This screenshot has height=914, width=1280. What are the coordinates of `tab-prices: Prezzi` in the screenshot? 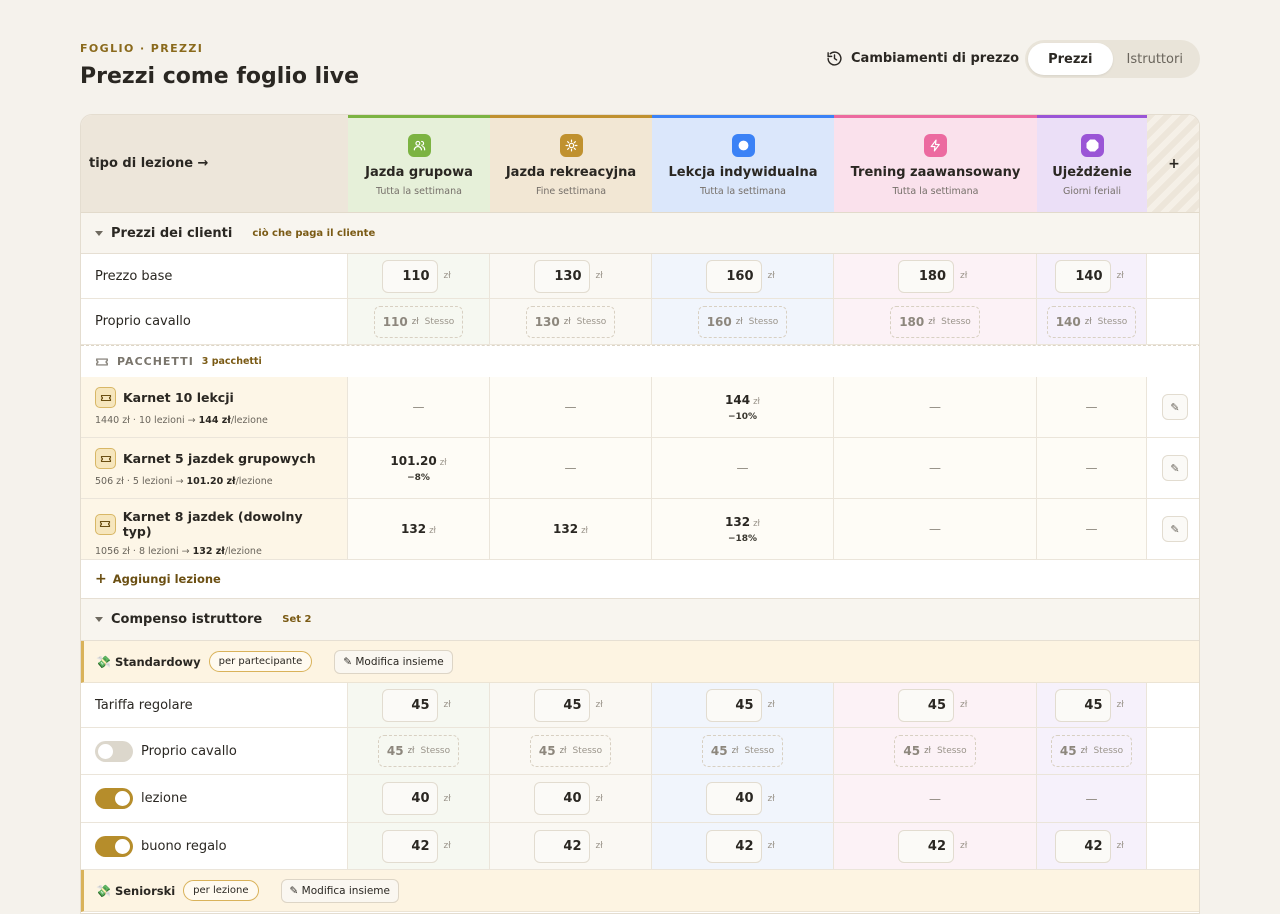 It's located at (1070, 59).